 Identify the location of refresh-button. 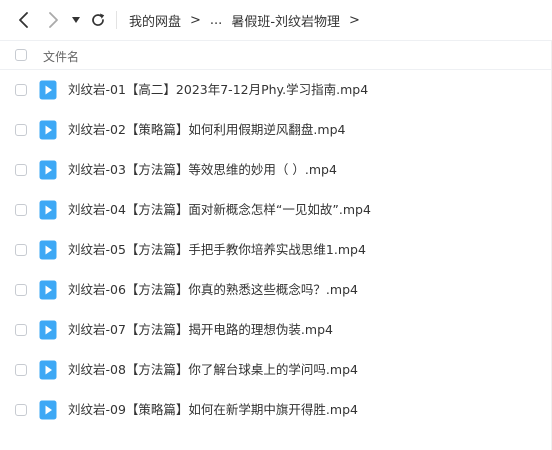
(98, 20).